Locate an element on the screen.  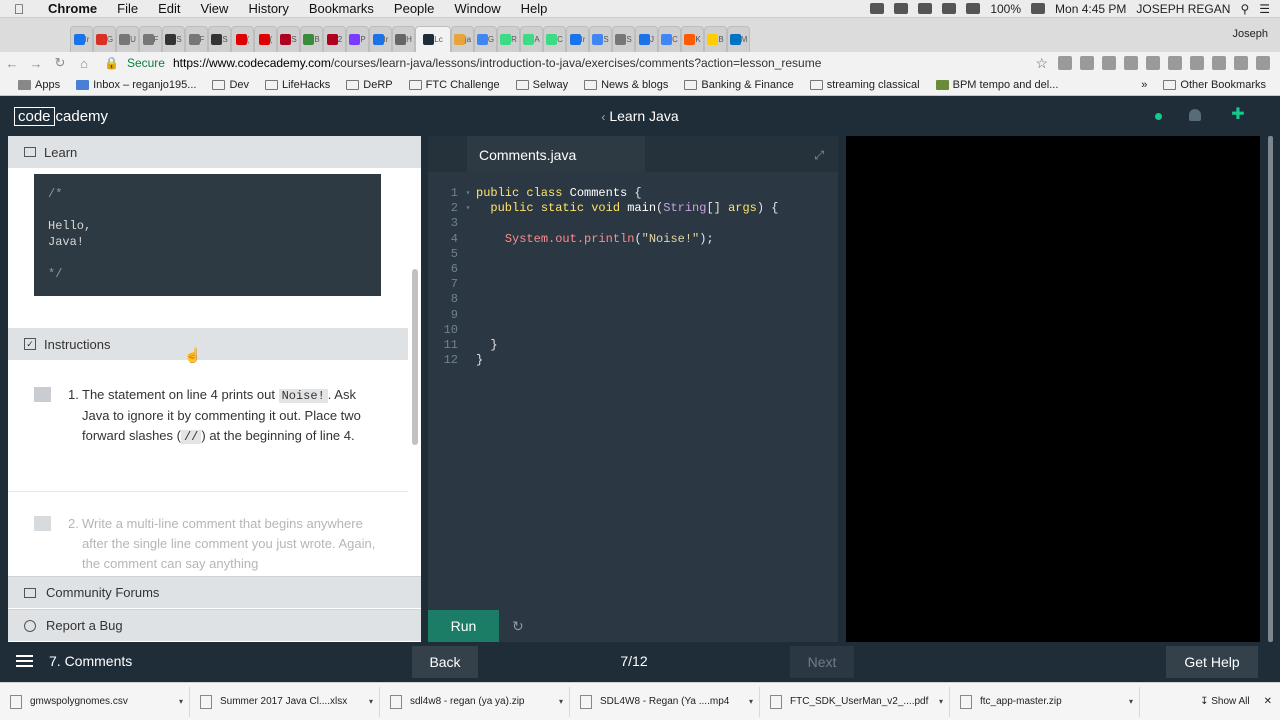
menu-window: Window is located at coordinates (477, 8).